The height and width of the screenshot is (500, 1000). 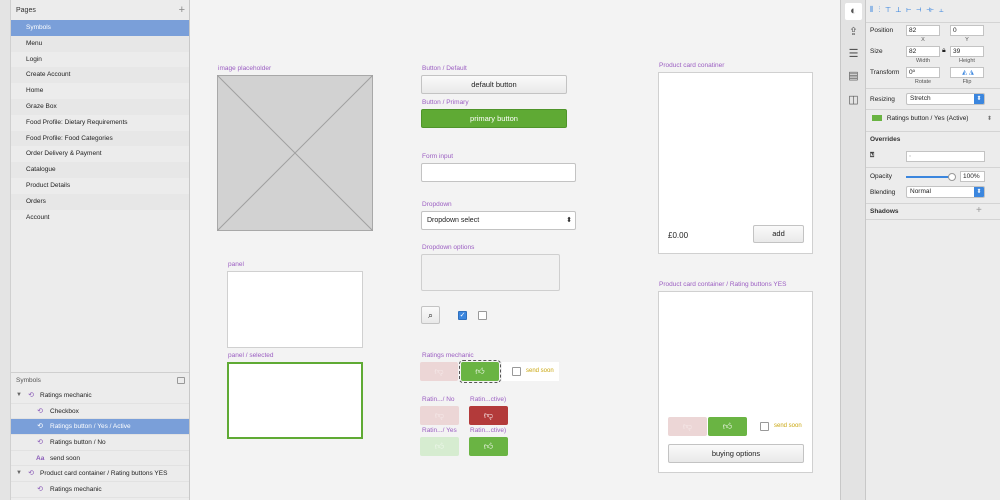 I want to click on send-soon-group: send soon, so click(x=530, y=371).